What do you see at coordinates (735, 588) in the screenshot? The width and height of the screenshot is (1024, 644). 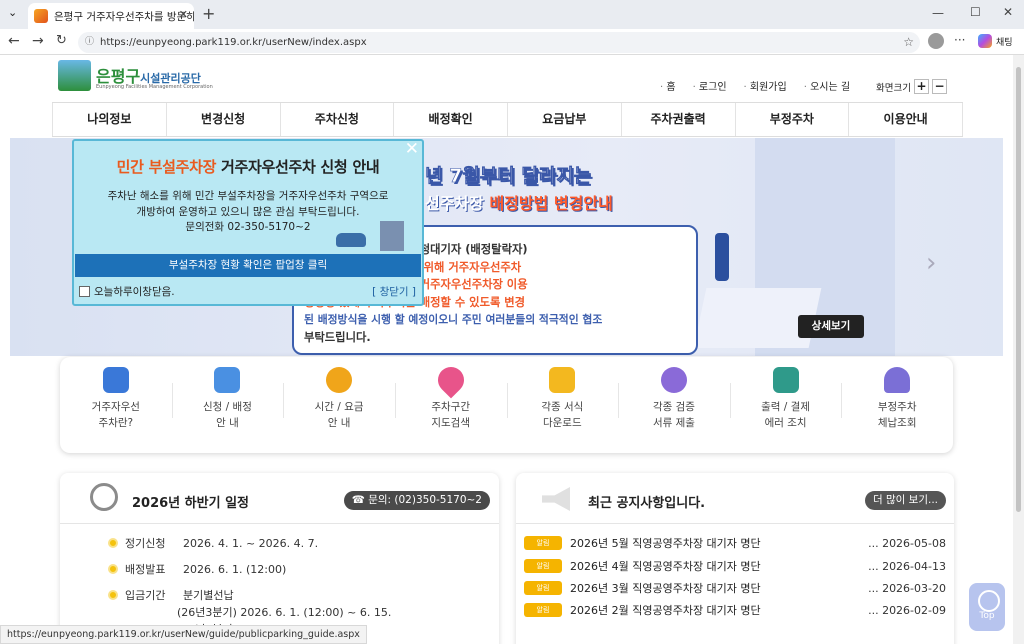 I see `notice-item: 알림 2026년 3월 직영공영주차장 대기자 명단 ... 2026-03-20` at bounding box center [735, 588].